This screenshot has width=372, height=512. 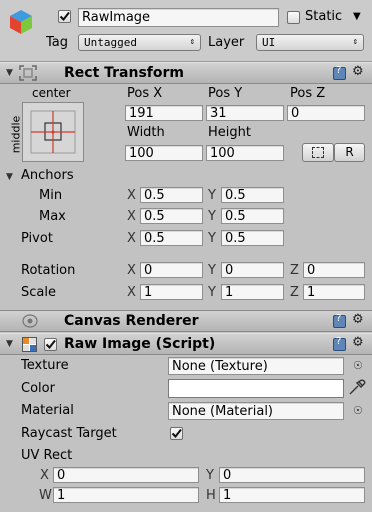 I want to click on anchors-label: Anchors, so click(x=47, y=175).